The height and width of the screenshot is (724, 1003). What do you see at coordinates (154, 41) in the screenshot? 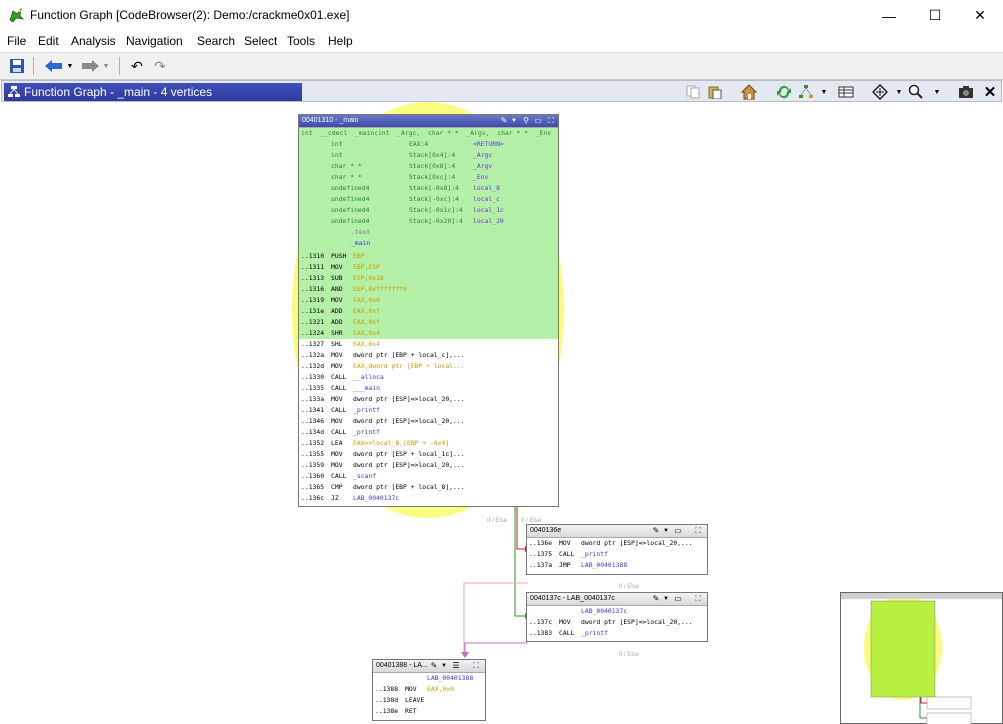
I see `menu-navigation: Navigation` at bounding box center [154, 41].